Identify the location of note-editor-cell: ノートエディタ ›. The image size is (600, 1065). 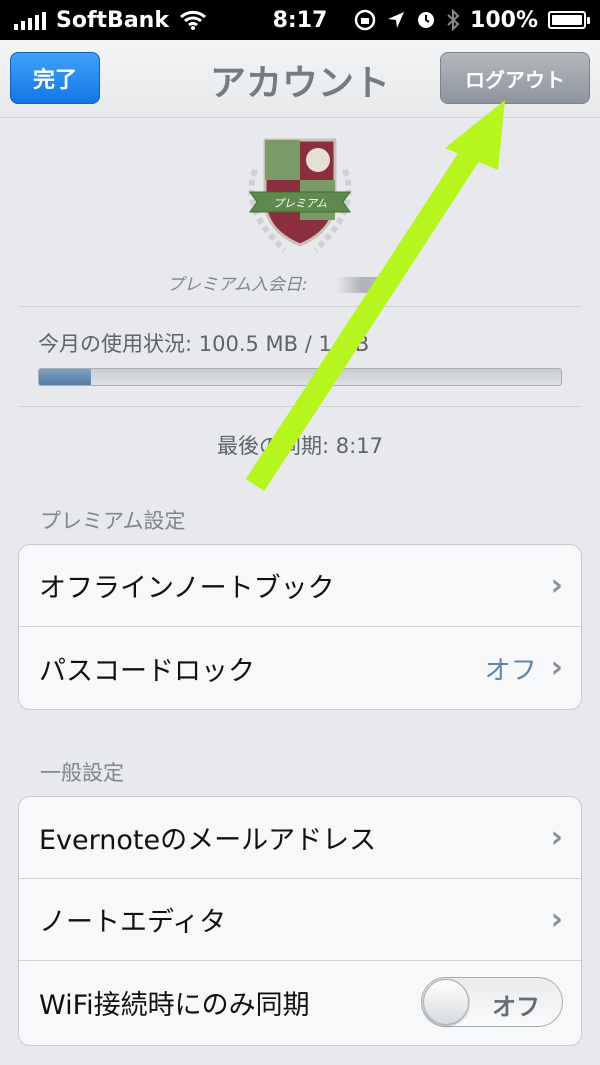
(300, 920).